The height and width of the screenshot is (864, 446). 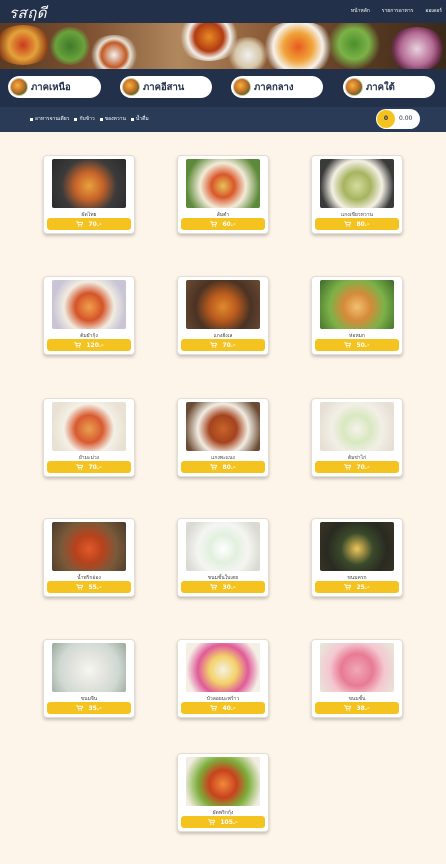 What do you see at coordinates (363, 708) in the screenshot?
I see `dish-price: 38.-` at bounding box center [363, 708].